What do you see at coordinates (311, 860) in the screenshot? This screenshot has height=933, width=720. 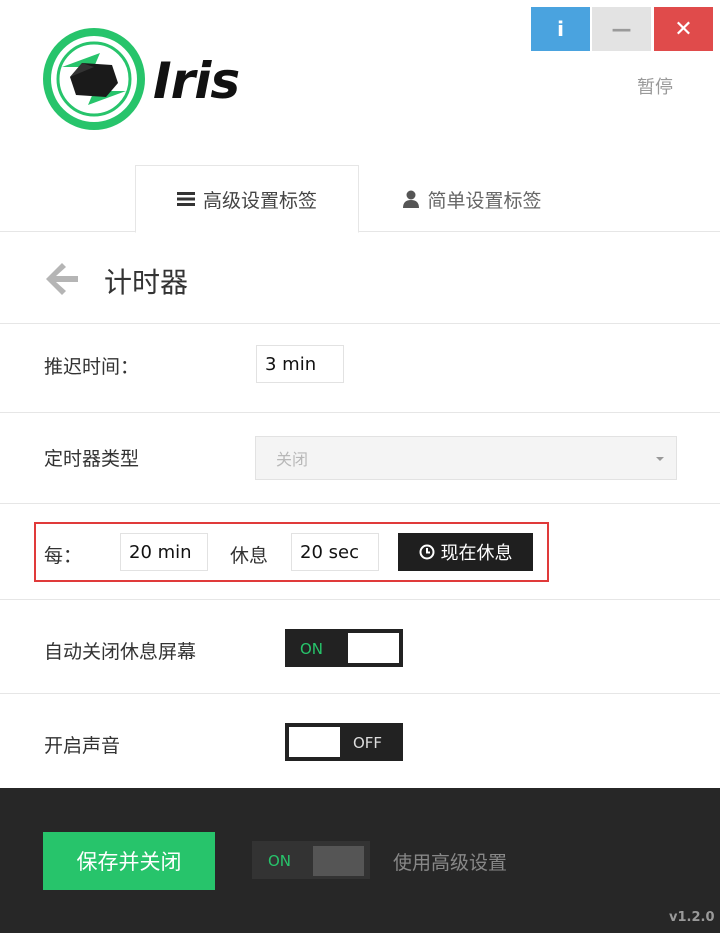 I see `advanced-settings-toggle: ON` at bounding box center [311, 860].